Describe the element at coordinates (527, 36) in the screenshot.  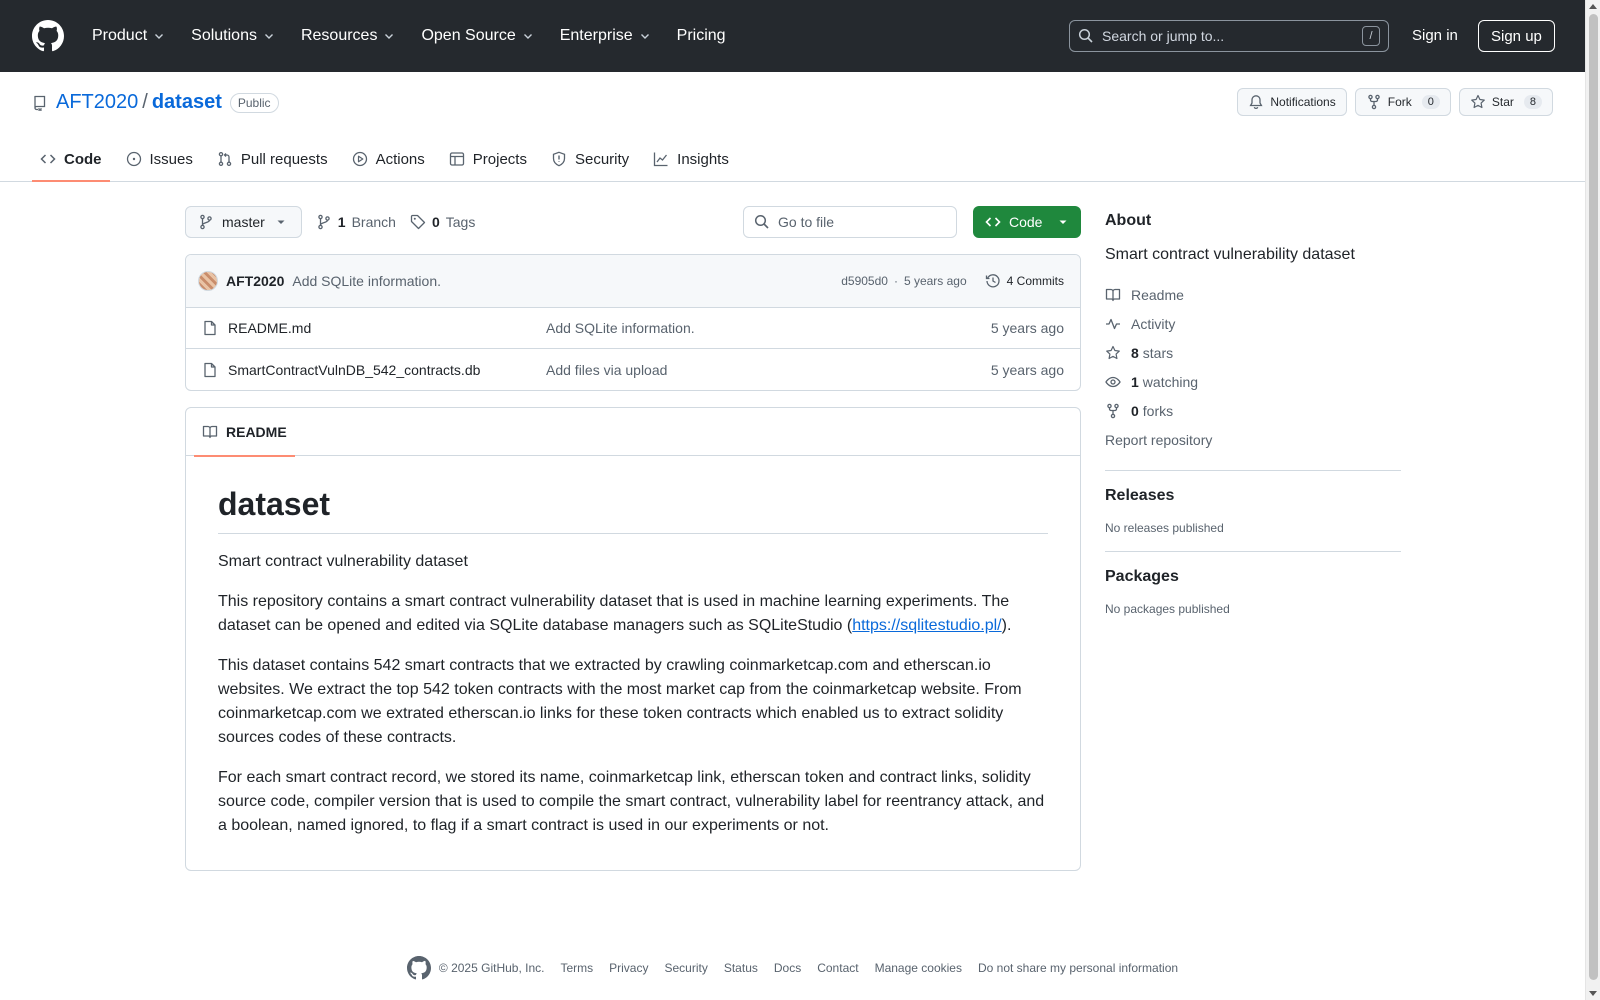
I see `chevron-down-icon` at that location.